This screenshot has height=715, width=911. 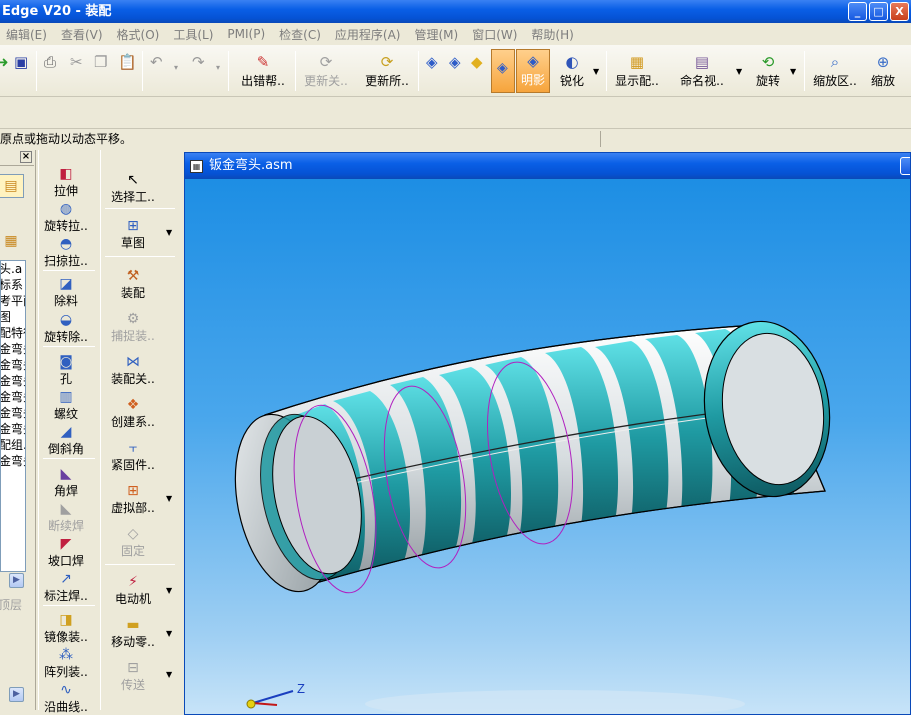 What do you see at coordinates (369, 34) in the screenshot?
I see `menu-applications: 应用程序(A)` at bounding box center [369, 34].